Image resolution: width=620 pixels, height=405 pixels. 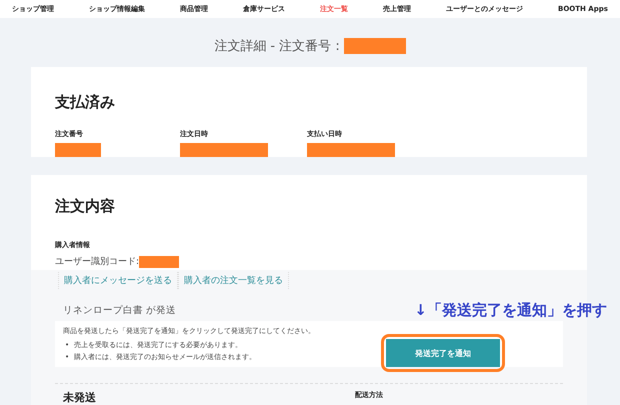 I want to click on buyer-link: 購入者の注文一覧を見る, so click(x=233, y=280).